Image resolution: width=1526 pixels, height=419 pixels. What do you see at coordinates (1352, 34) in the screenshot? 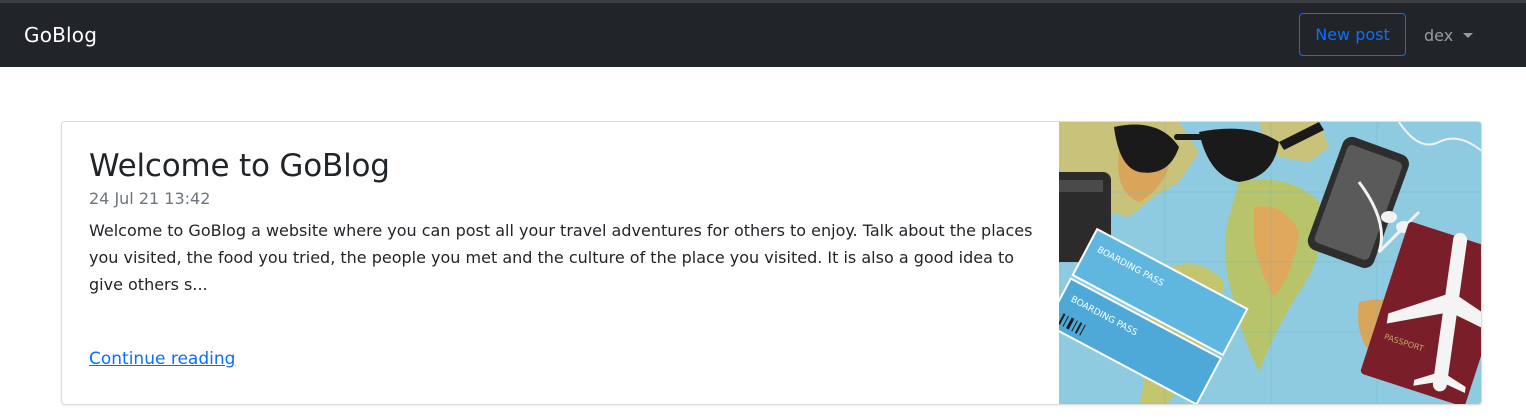
I see `new-post-button: New post` at bounding box center [1352, 34].